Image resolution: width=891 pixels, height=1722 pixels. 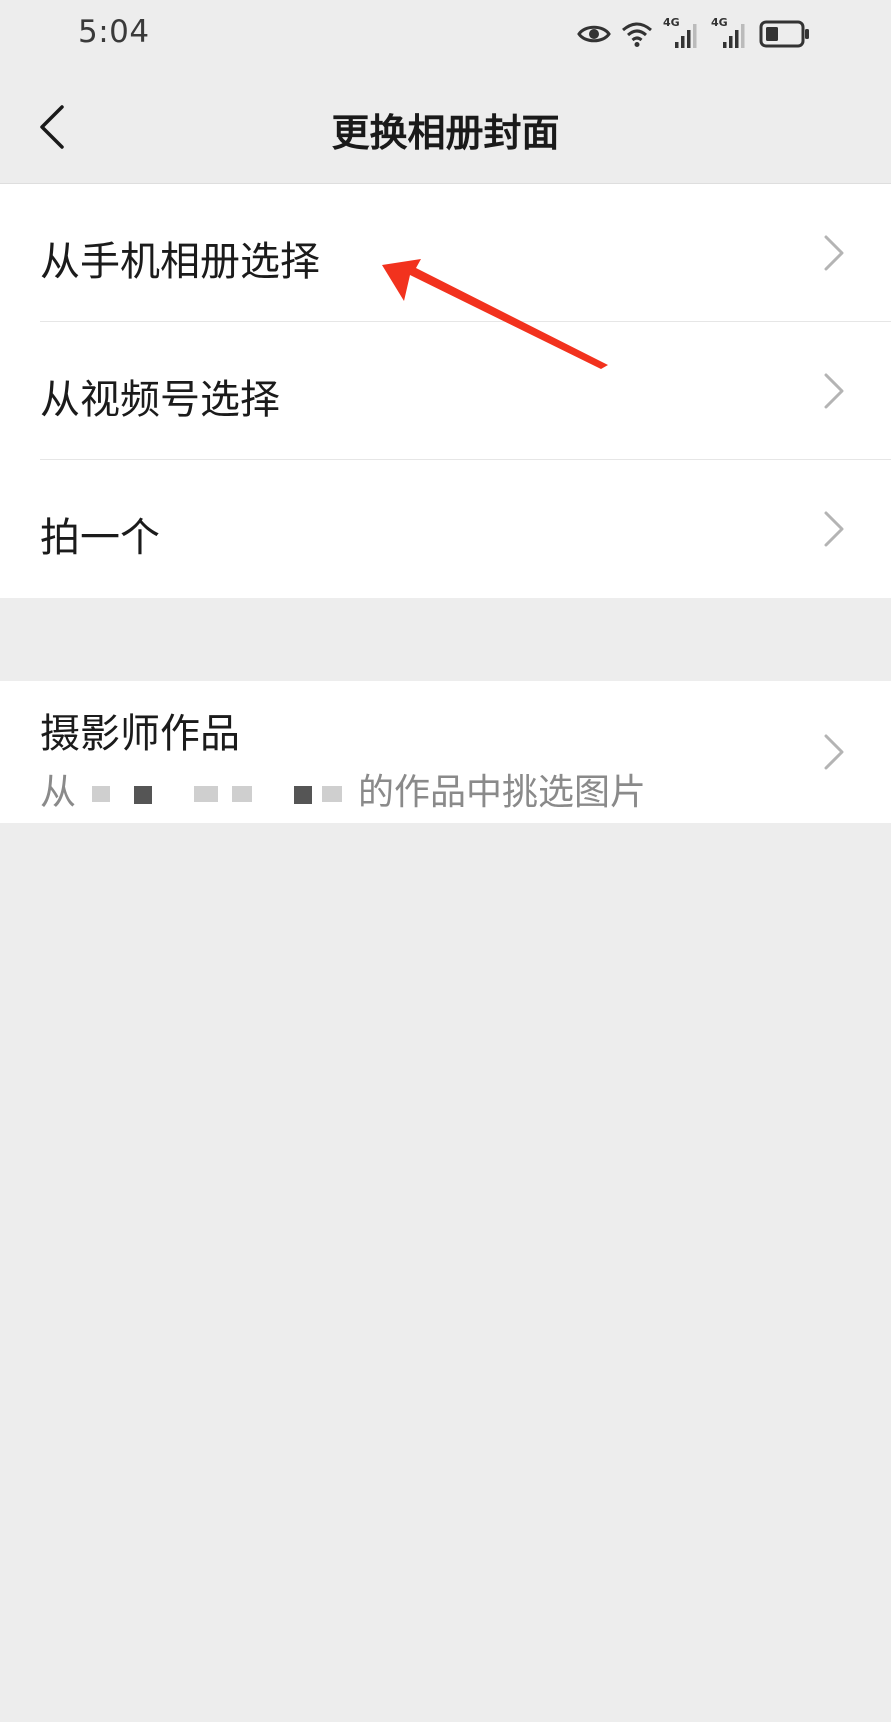 I want to click on nav-bar: 更换相册封面, so click(x=445, y=128).